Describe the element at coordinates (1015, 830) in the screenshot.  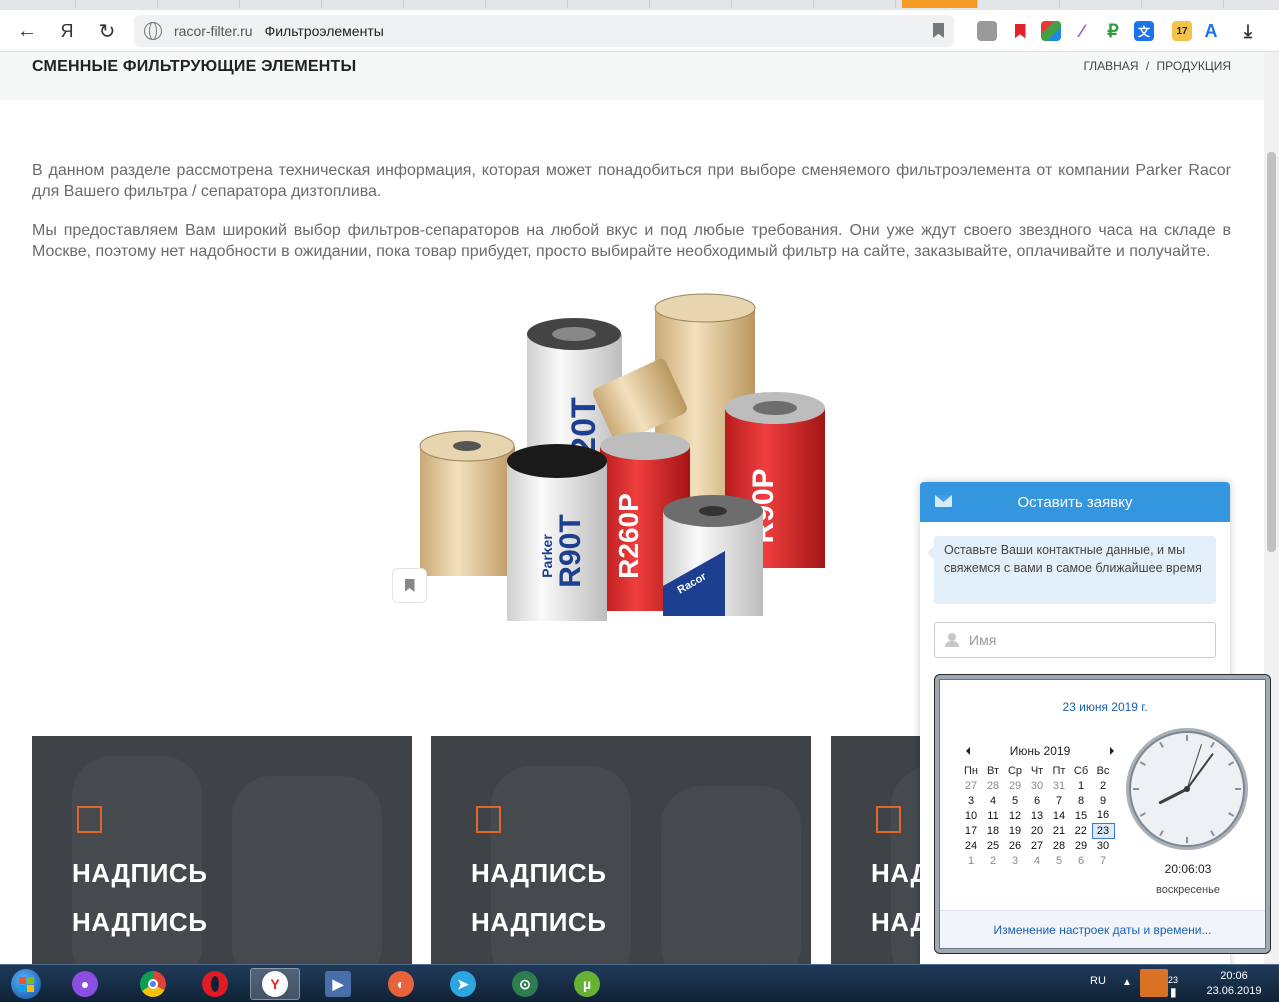
I see `calendar-day: 19` at that location.